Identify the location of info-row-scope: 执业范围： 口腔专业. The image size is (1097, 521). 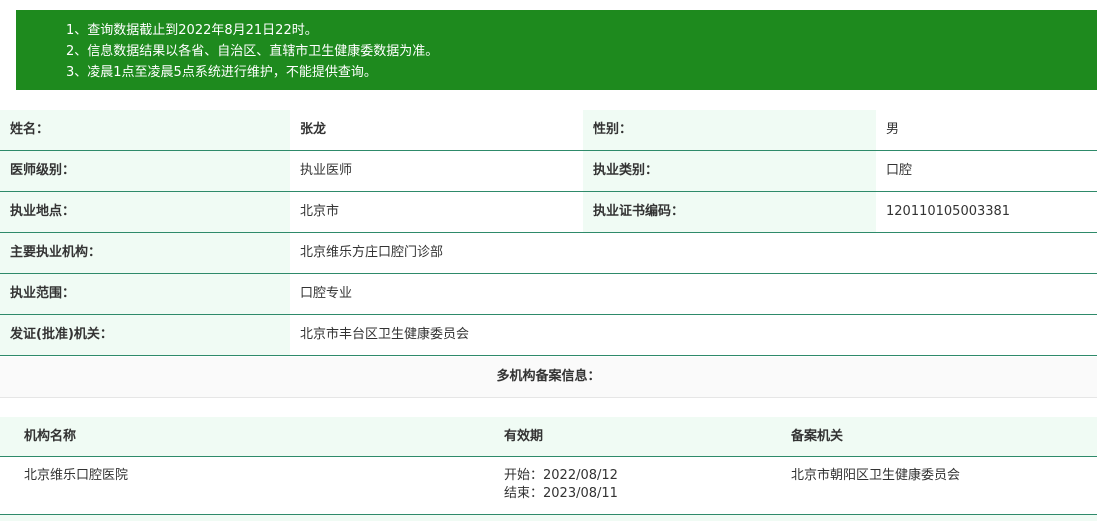
(548, 294).